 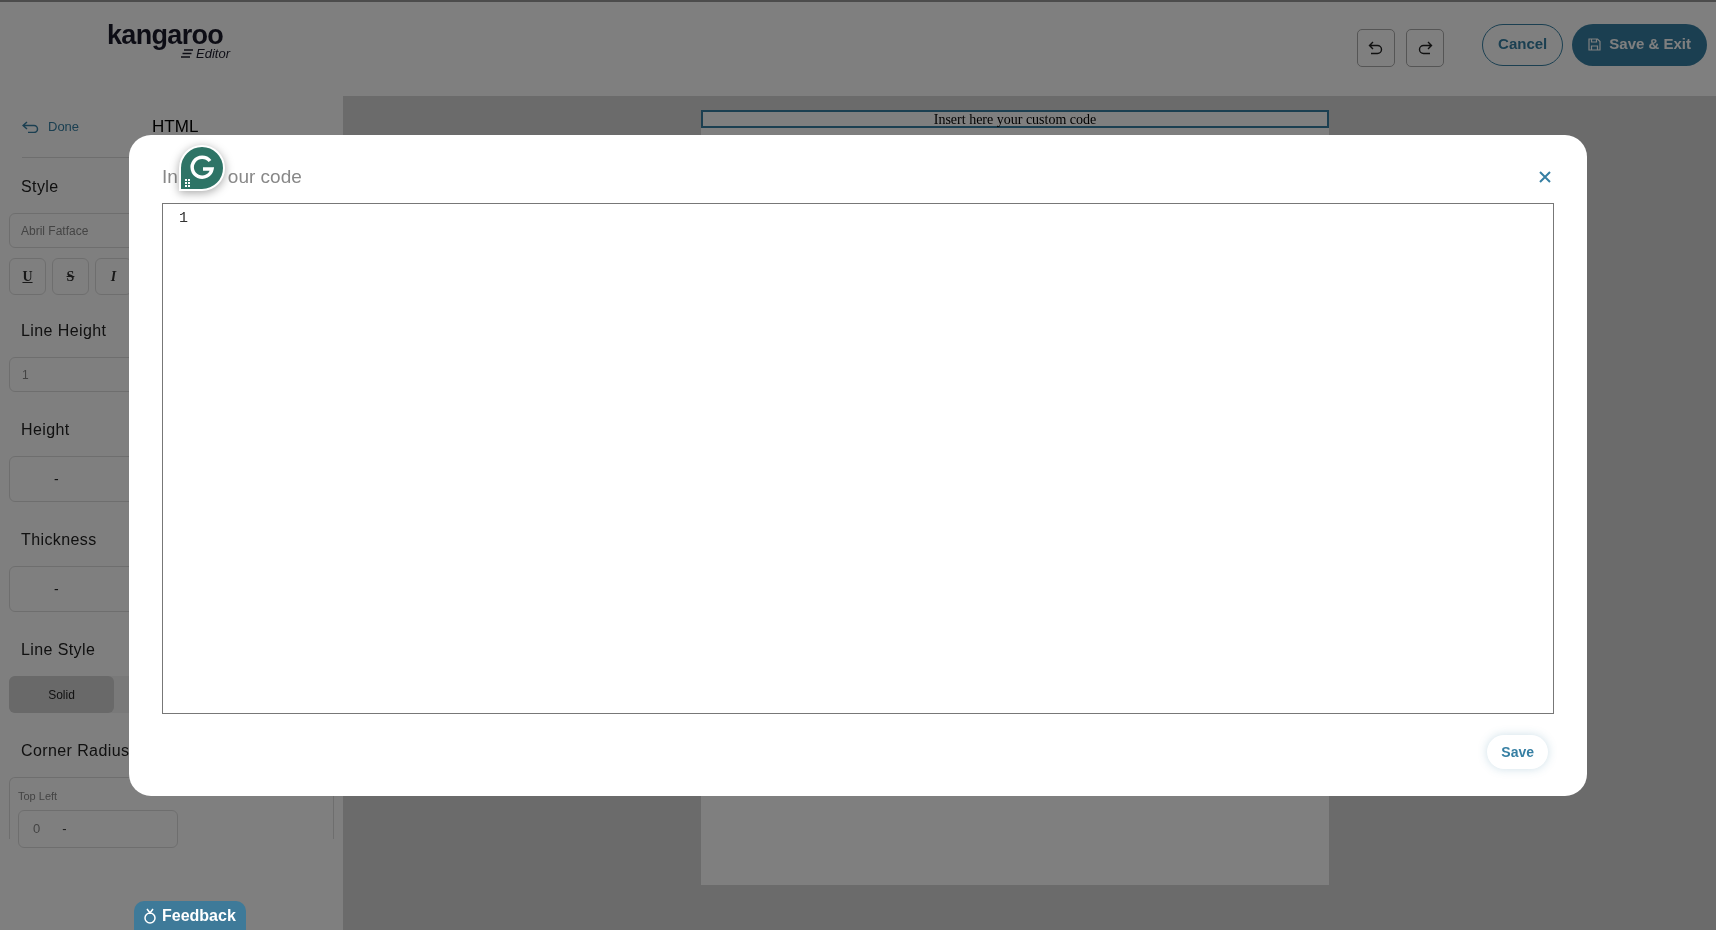 What do you see at coordinates (37, 828) in the screenshot?
I see `corner-value: 0` at bounding box center [37, 828].